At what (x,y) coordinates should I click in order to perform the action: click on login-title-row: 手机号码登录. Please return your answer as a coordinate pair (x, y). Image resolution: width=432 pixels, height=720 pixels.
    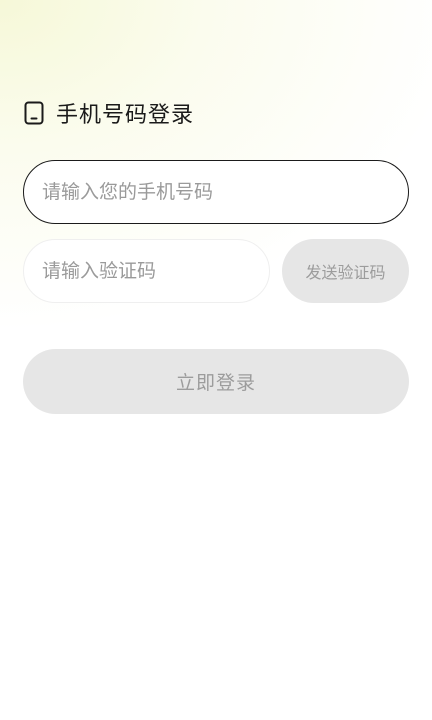
    Looking at the image, I should click on (109, 113).